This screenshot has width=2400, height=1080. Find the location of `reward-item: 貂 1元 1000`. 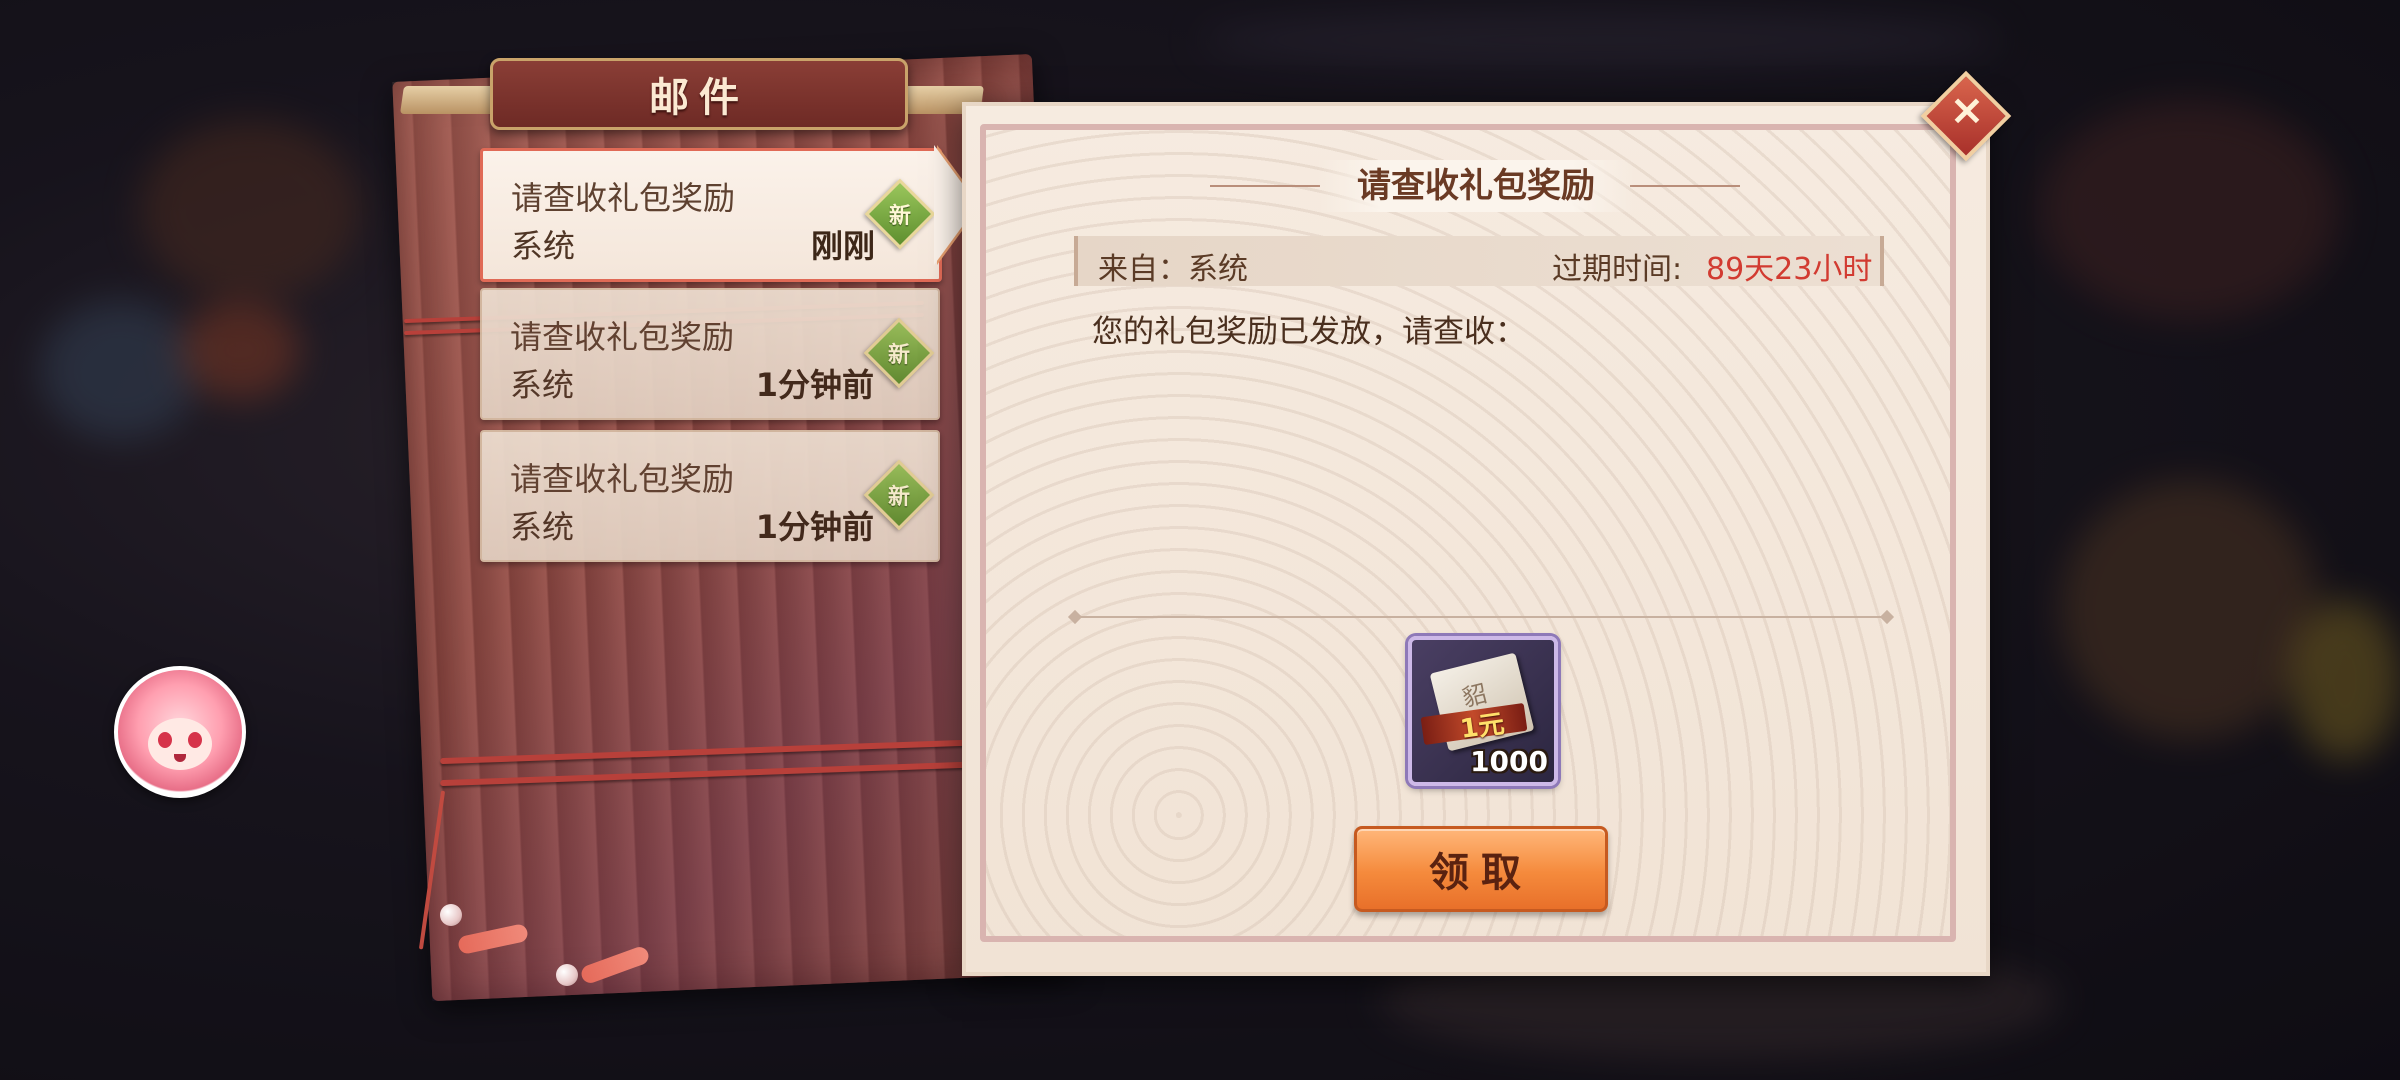

reward-item: 貂 1元 1000 is located at coordinates (1483, 711).